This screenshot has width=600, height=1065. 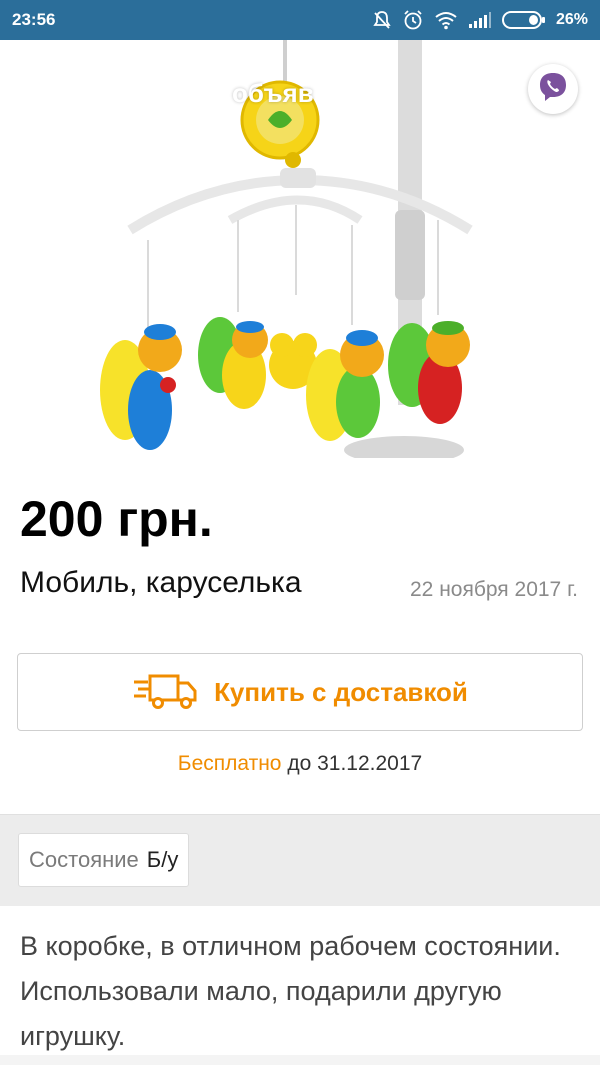 What do you see at coordinates (162, 859) in the screenshot?
I see `condition-value: Б/у` at bounding box center [162, 859].